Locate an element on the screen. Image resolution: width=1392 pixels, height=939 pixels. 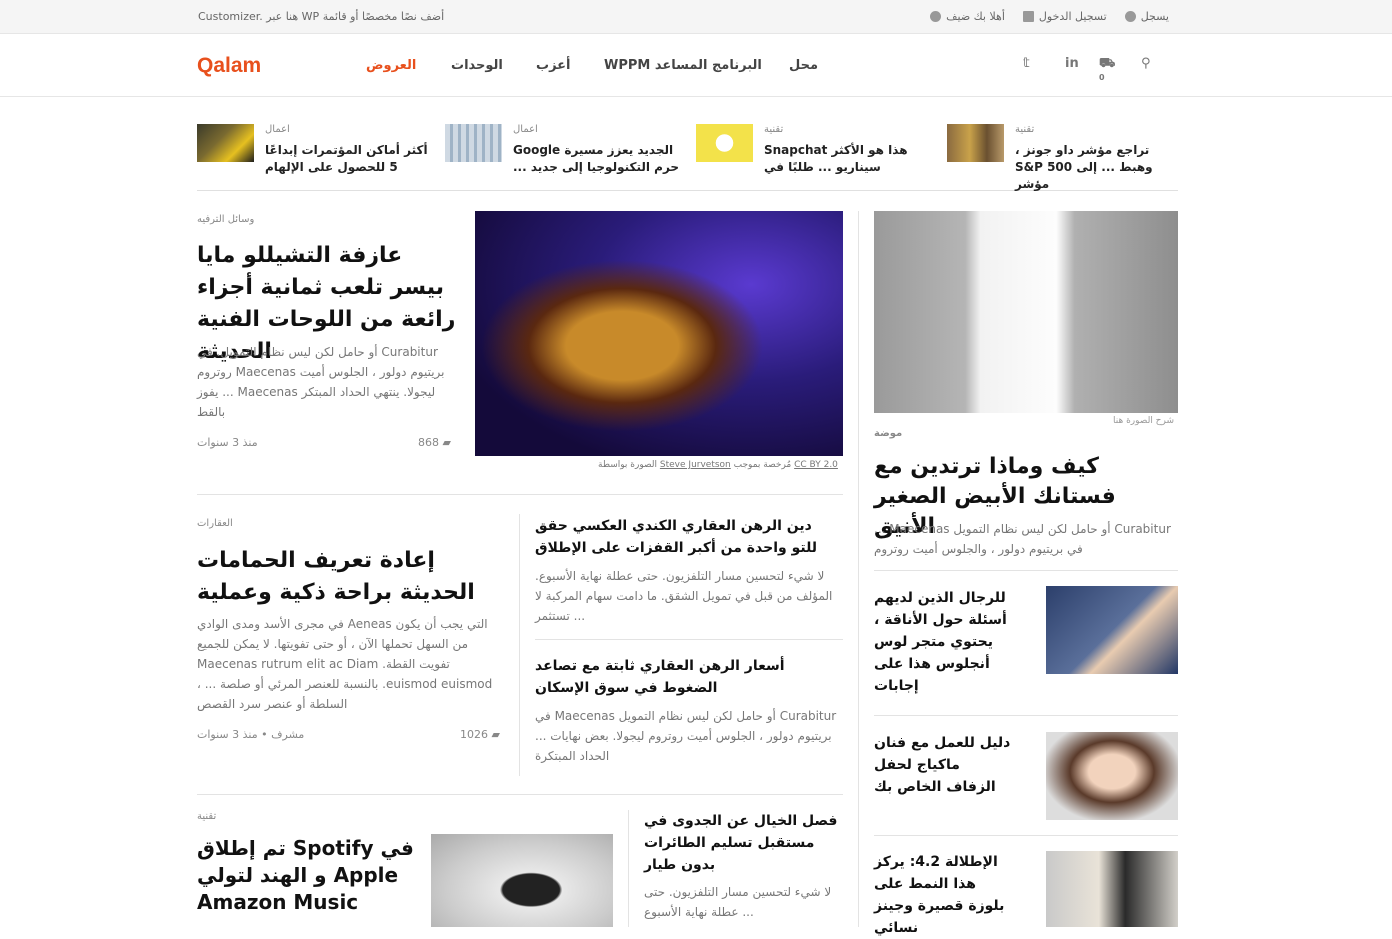
views-count: 868 is located at coordinates (428, 442).